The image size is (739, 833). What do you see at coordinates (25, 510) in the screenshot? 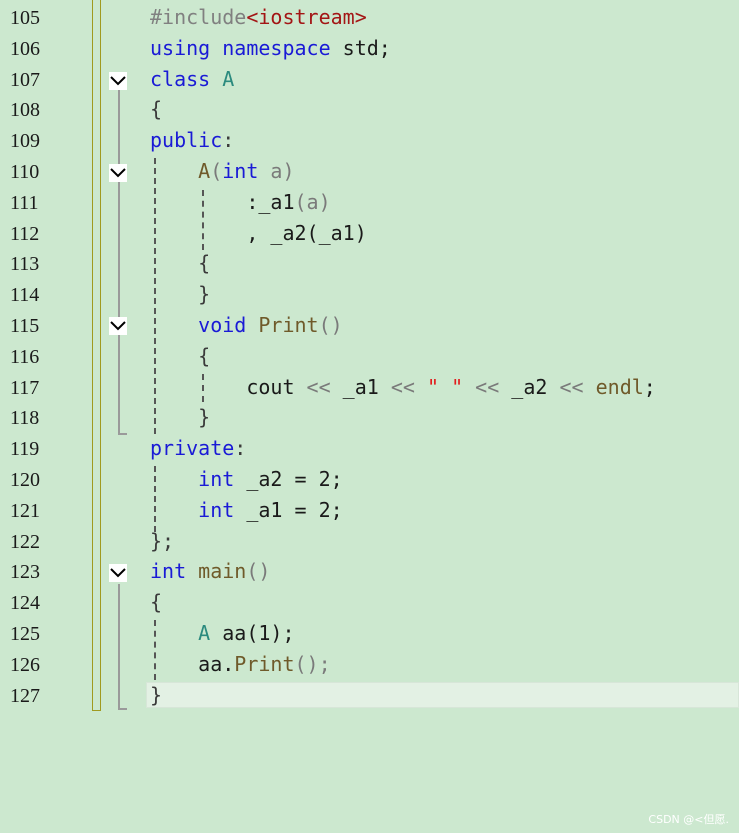
I see `line-number: 121` at bounding box center [25, 510].